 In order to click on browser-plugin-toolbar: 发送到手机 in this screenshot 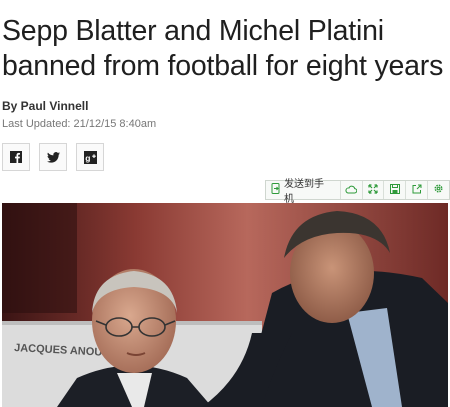, I will do `click(357, 192)`.